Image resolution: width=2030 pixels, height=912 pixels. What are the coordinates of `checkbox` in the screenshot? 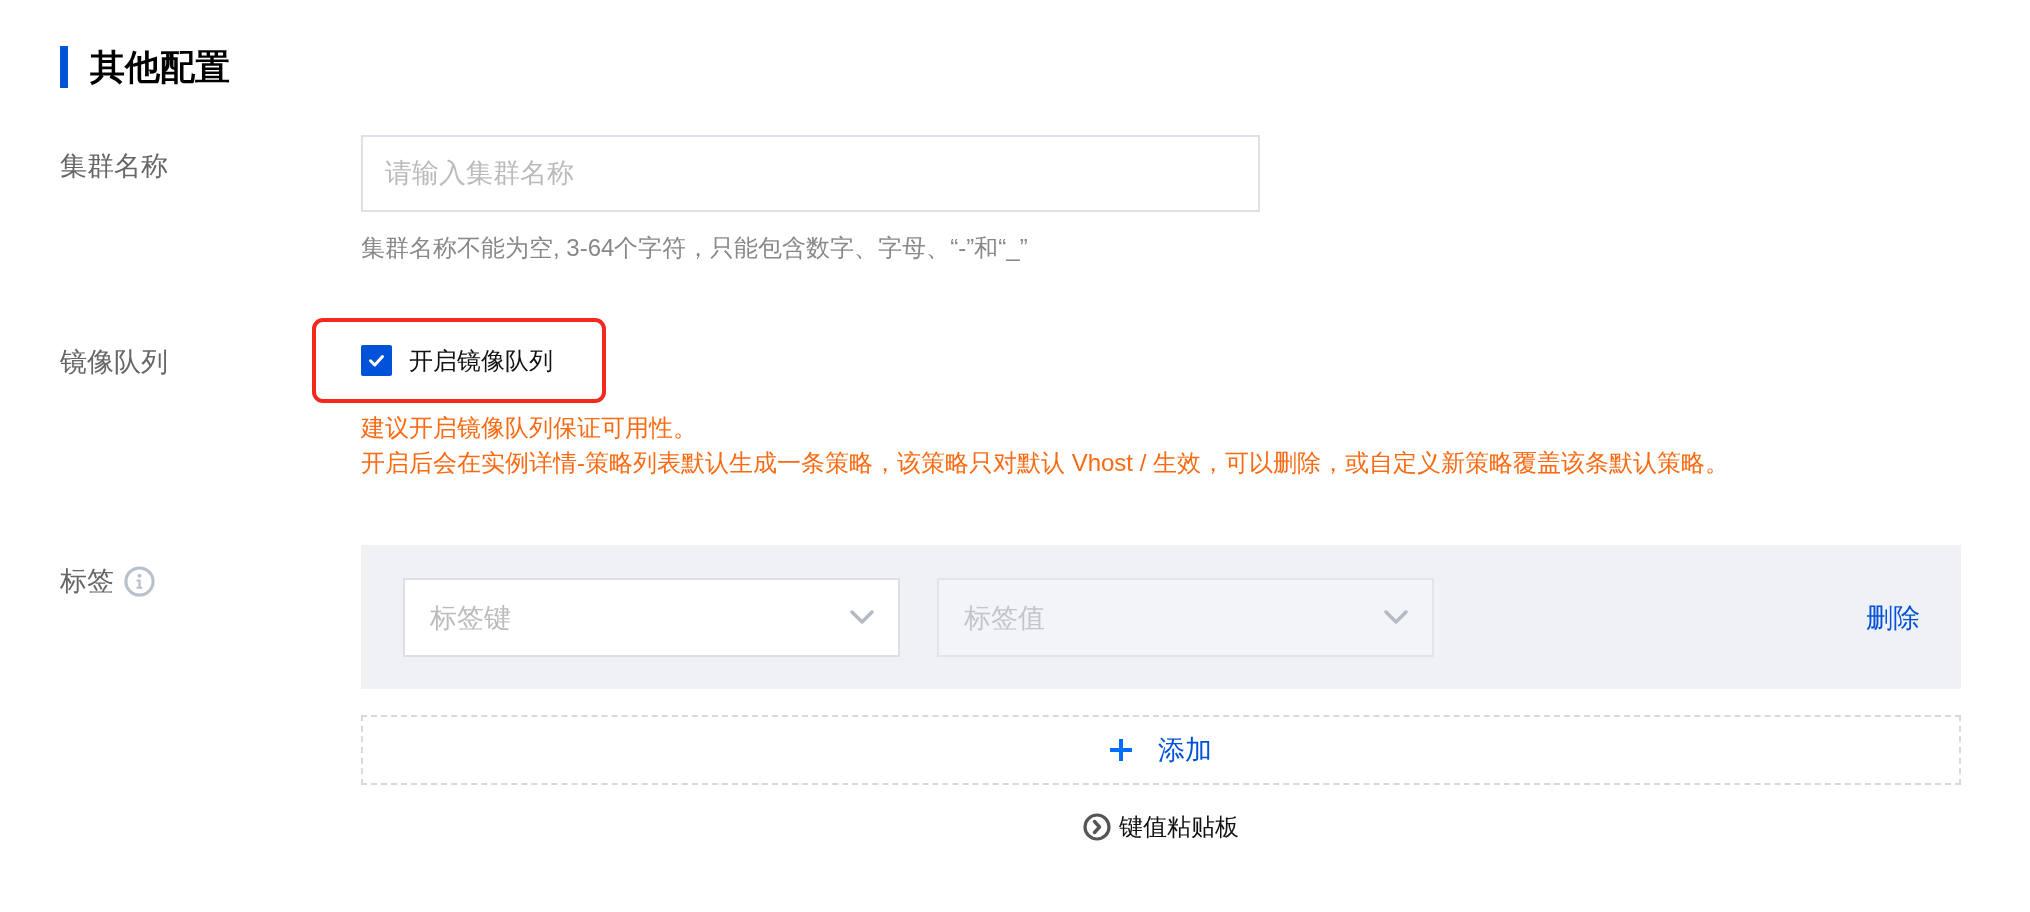 It's located at (376, 360).